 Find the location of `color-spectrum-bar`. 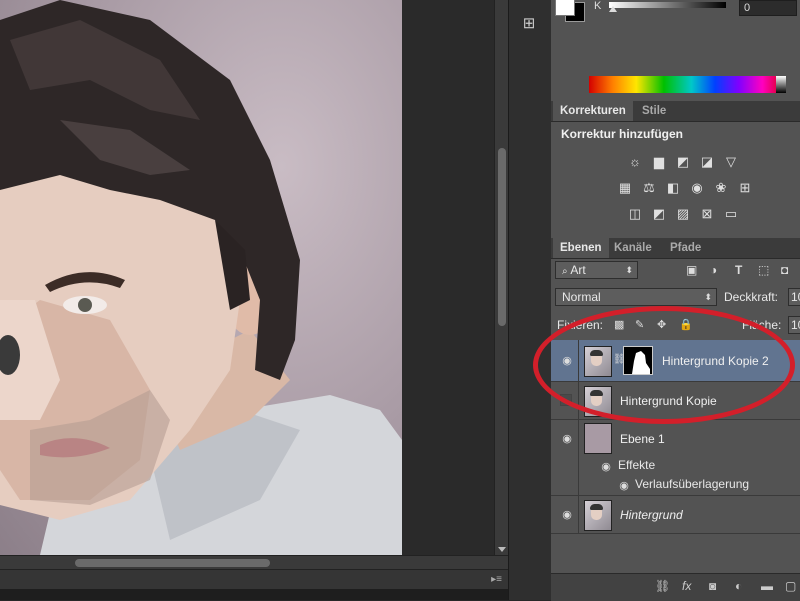

color-spectrum-bar is located at coordinates (687, 84).